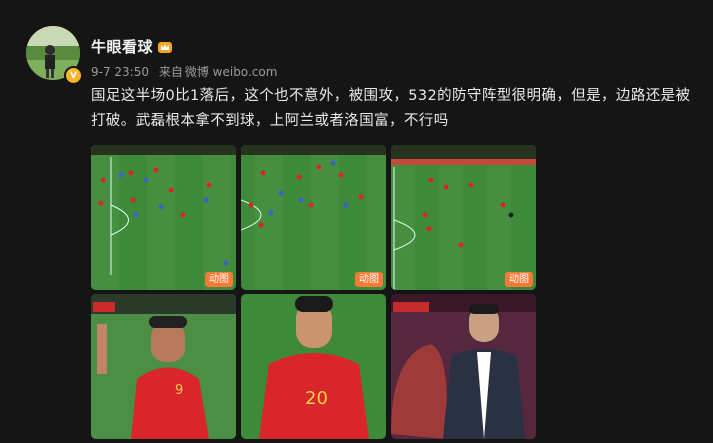  What do you see at coordinates (170, 72) in the screenshot?
I see `from-label: 来自` at bounding box center [170, 72].